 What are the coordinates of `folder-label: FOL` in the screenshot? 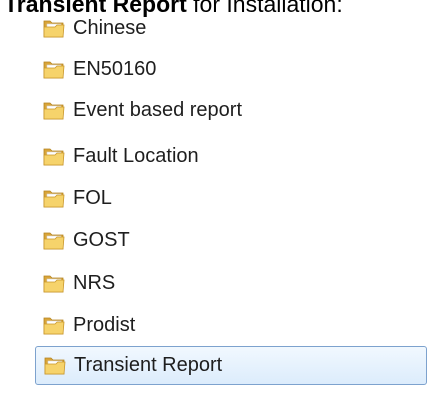 It's located at (92, 198).